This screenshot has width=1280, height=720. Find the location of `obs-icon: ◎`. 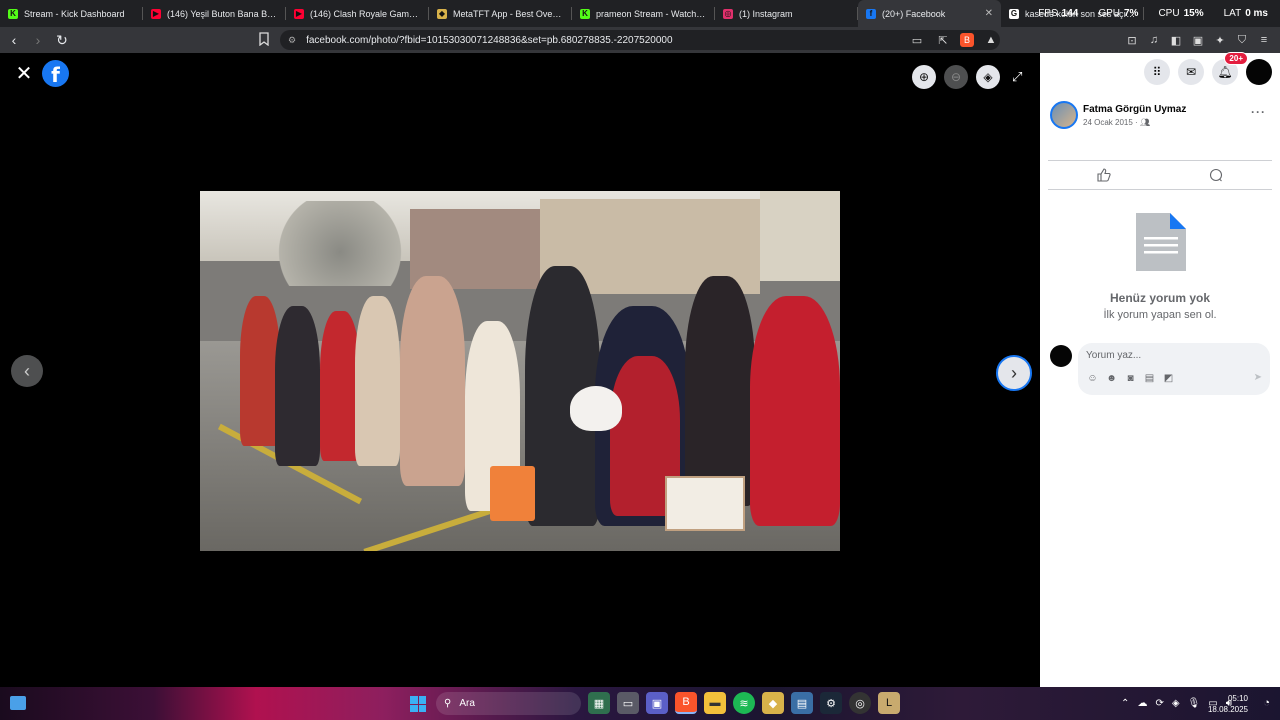

obs-icon: ◎ is located at coordinates (860, 703).